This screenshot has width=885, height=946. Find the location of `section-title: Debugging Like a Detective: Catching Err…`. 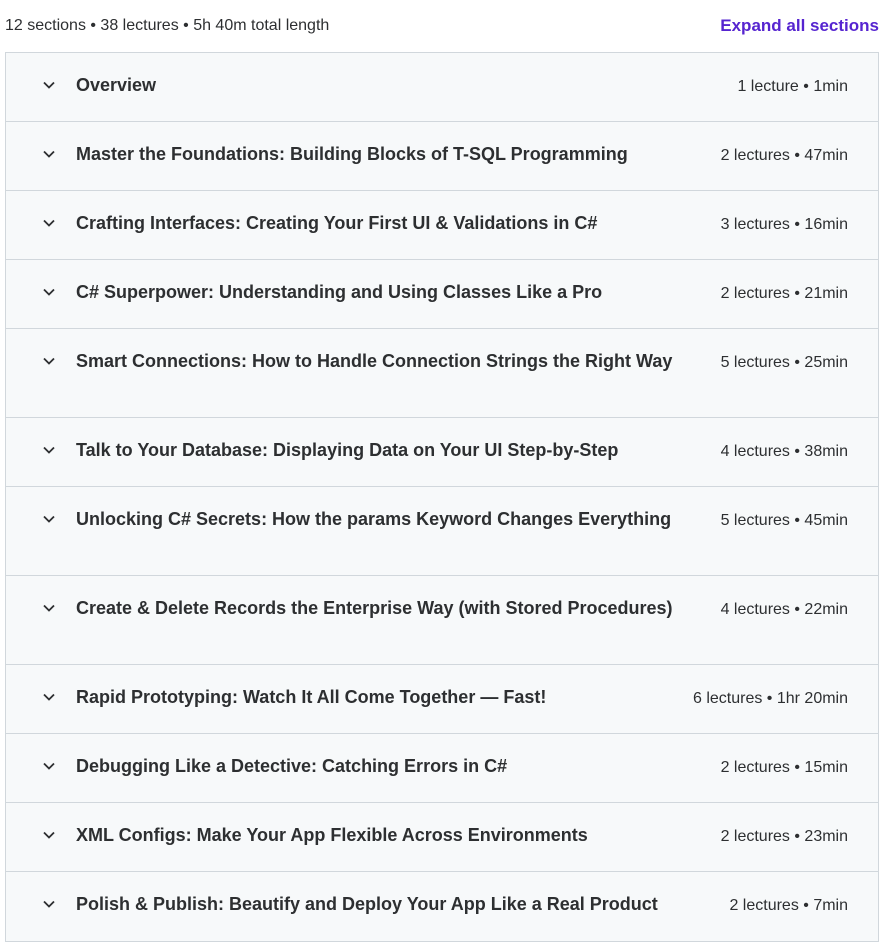

section-title: Debugging Like a Detective: Catching Err… is located at coordinates (292, 766).